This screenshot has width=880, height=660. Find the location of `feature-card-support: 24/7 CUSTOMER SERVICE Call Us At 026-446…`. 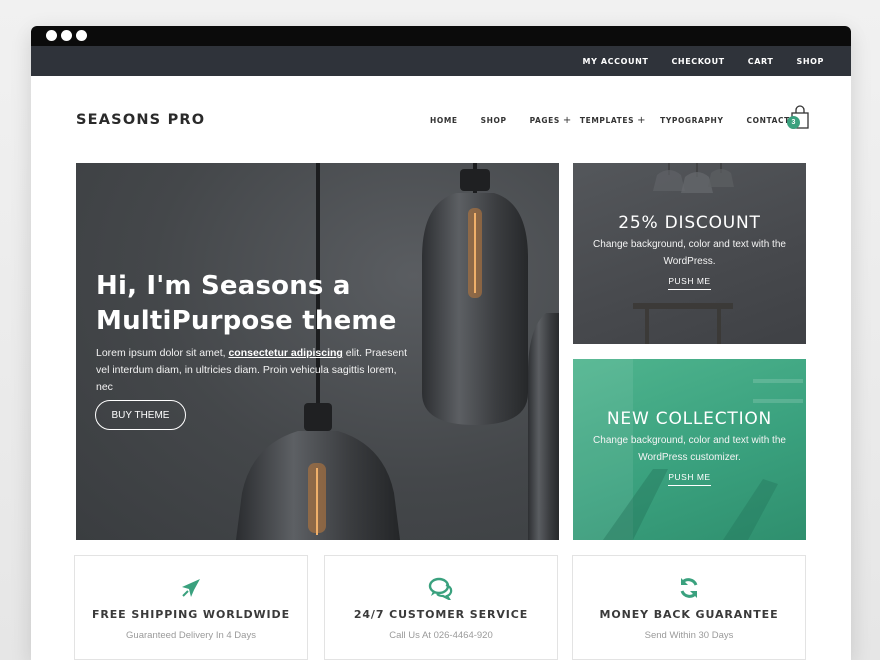

feature-card-support: 24/7 CUSTOMER SERVICE Call Us At 026-446… is located at coordinates (441, 607).